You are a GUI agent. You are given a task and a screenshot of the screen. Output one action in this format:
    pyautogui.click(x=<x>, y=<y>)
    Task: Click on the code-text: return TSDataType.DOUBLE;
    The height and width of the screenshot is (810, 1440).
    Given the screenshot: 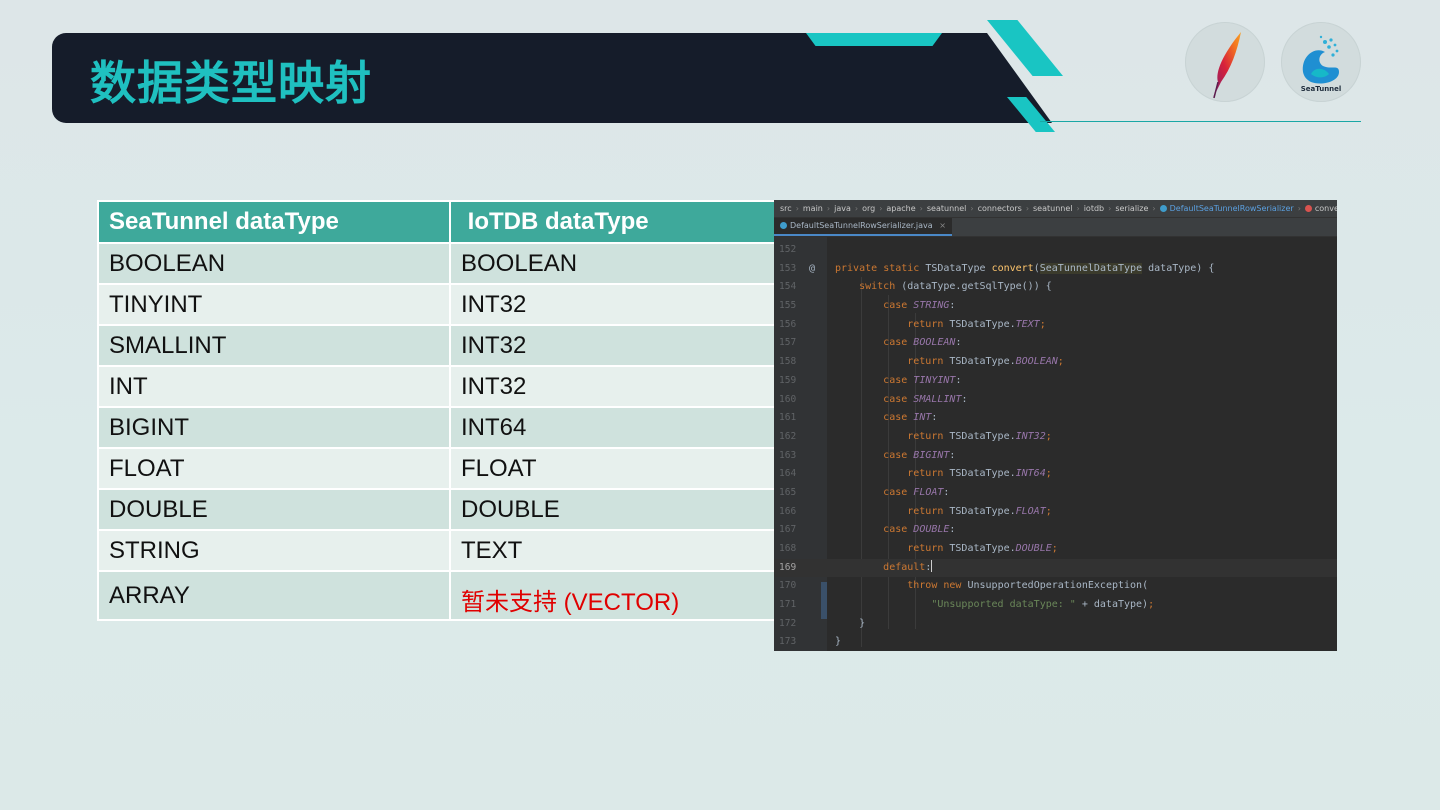 What is the action you would take?
    pyautogui.click(x=982, y=548)
    